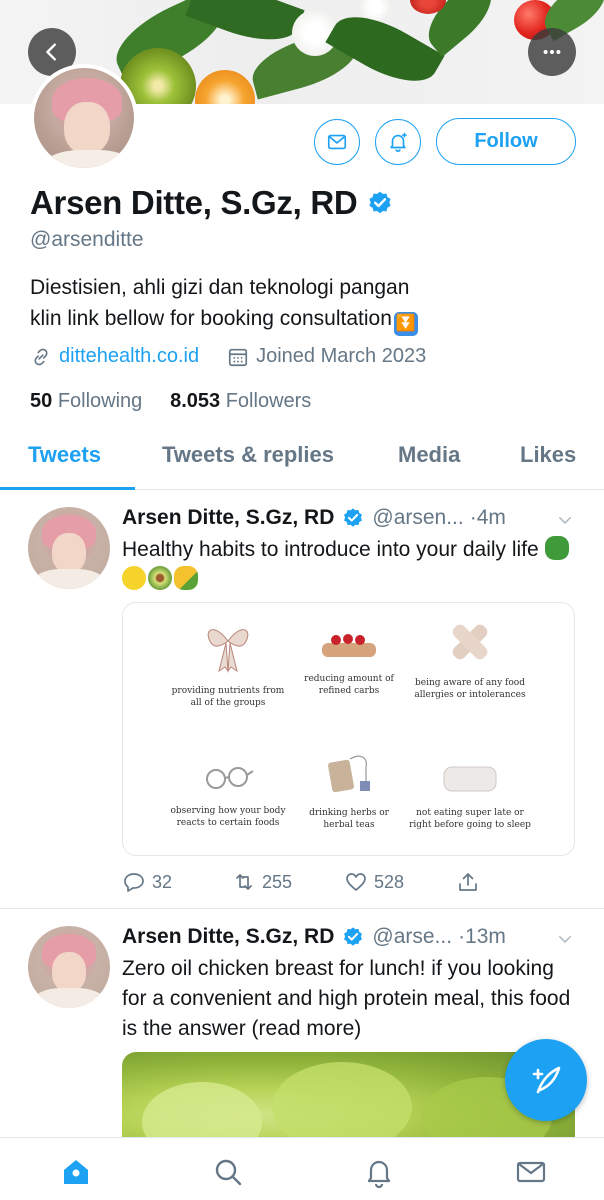  I want to click on card-item-line2: all of the groups, so click(228, 703).